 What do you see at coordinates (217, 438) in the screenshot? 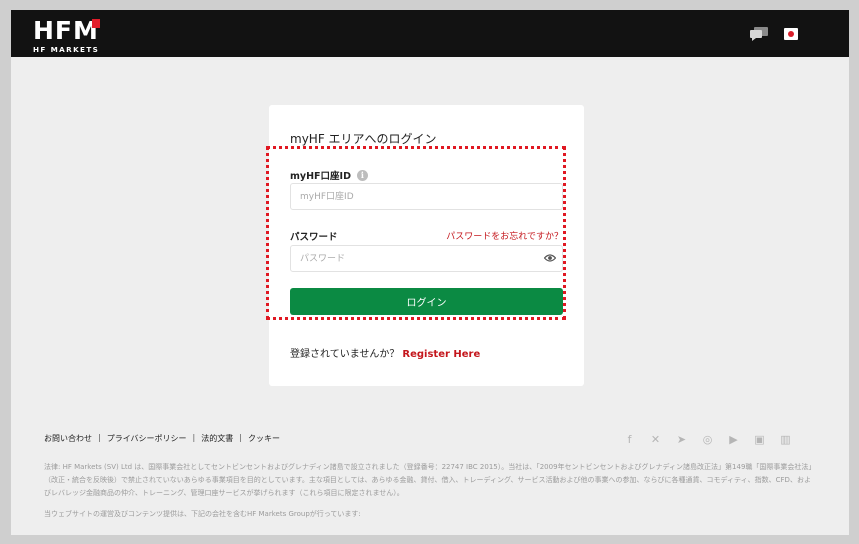
I see `footer-link-legal: 法的文書` at bounding box center [217, 438].